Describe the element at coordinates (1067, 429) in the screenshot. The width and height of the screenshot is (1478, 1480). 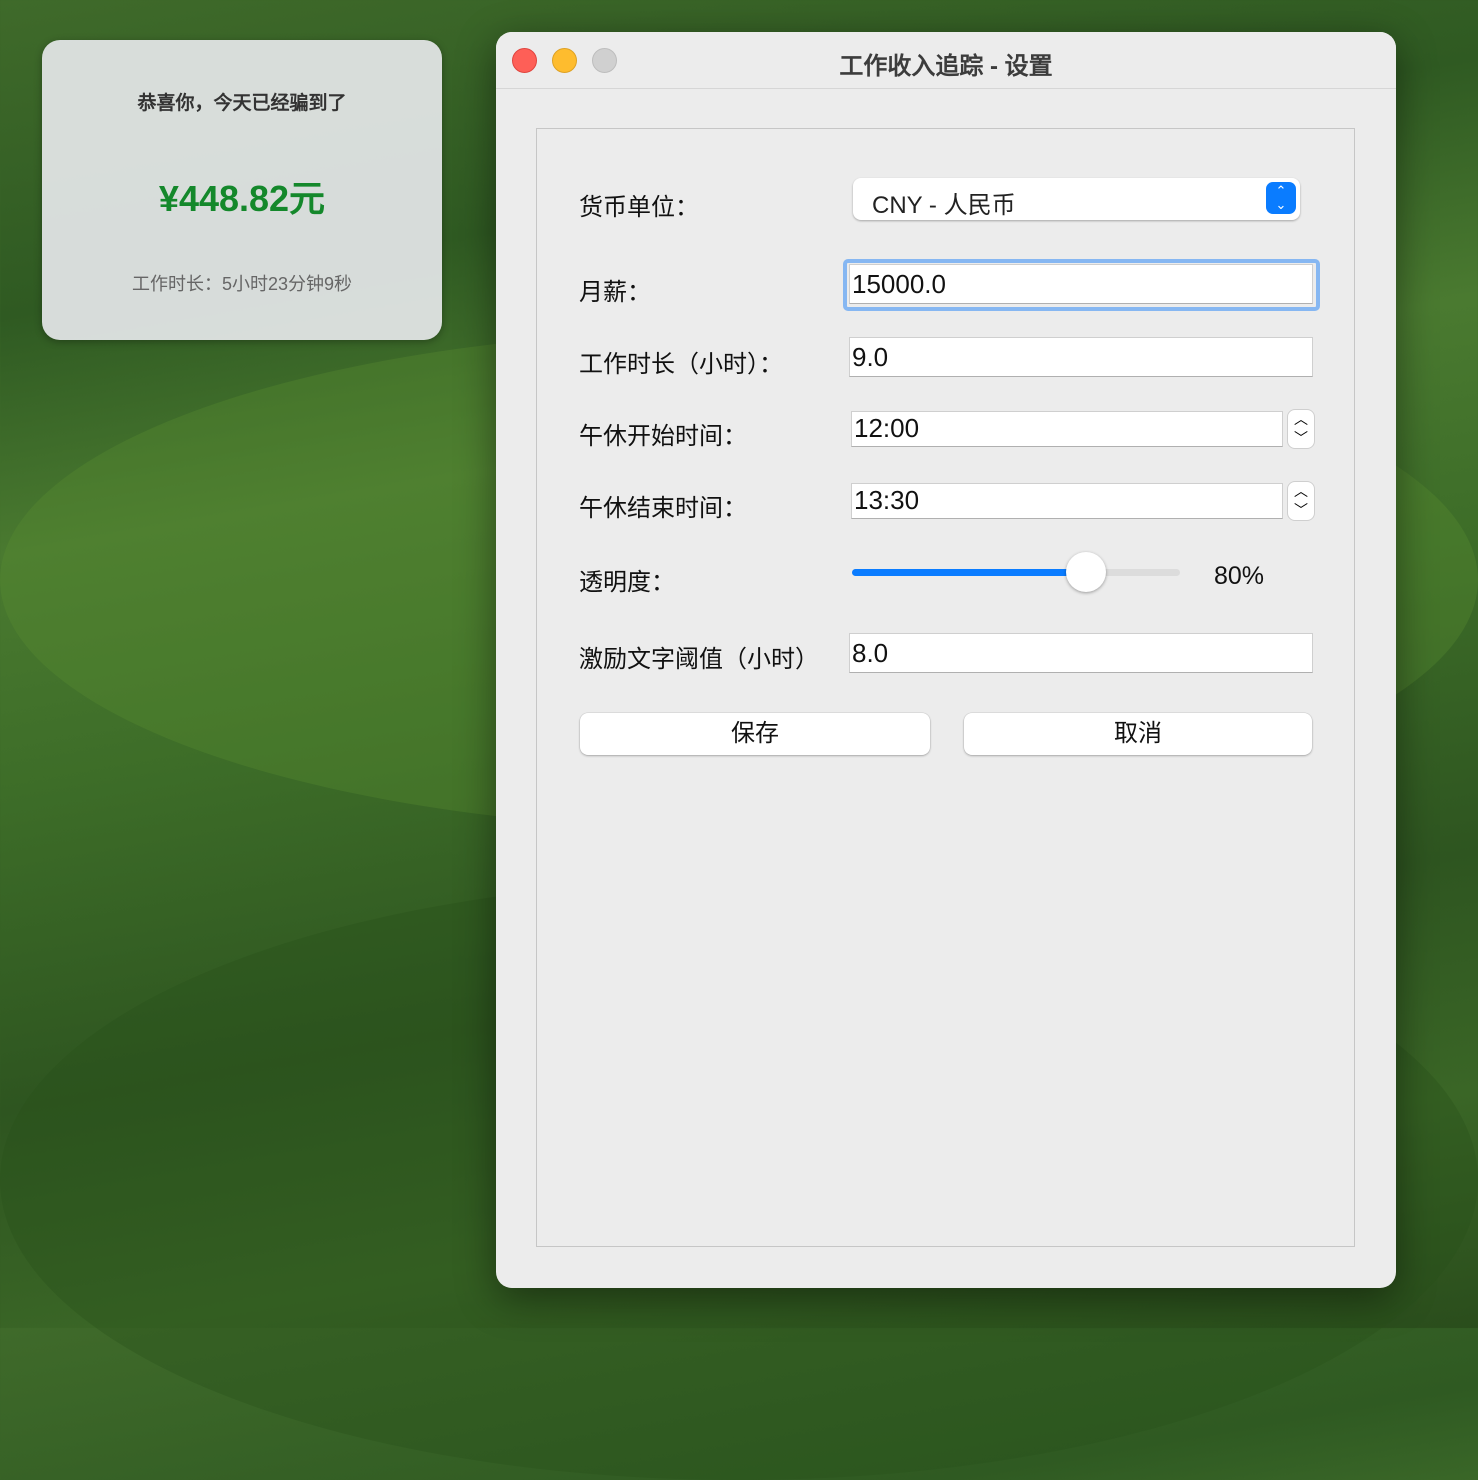
I see `lunch-start-input: 12:00` at that location.